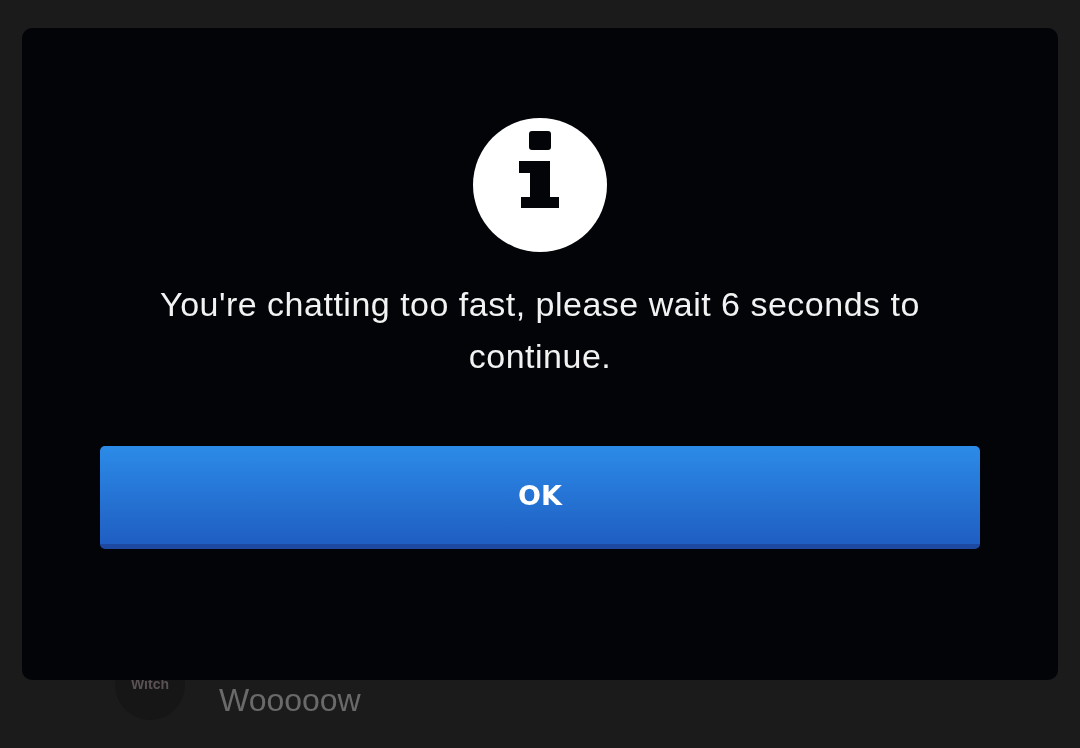 The width and height of the screenshot is (1080, 748). Describe the element at coordinates (540, 185) in the screenshot. I see `info-icon` at that location.